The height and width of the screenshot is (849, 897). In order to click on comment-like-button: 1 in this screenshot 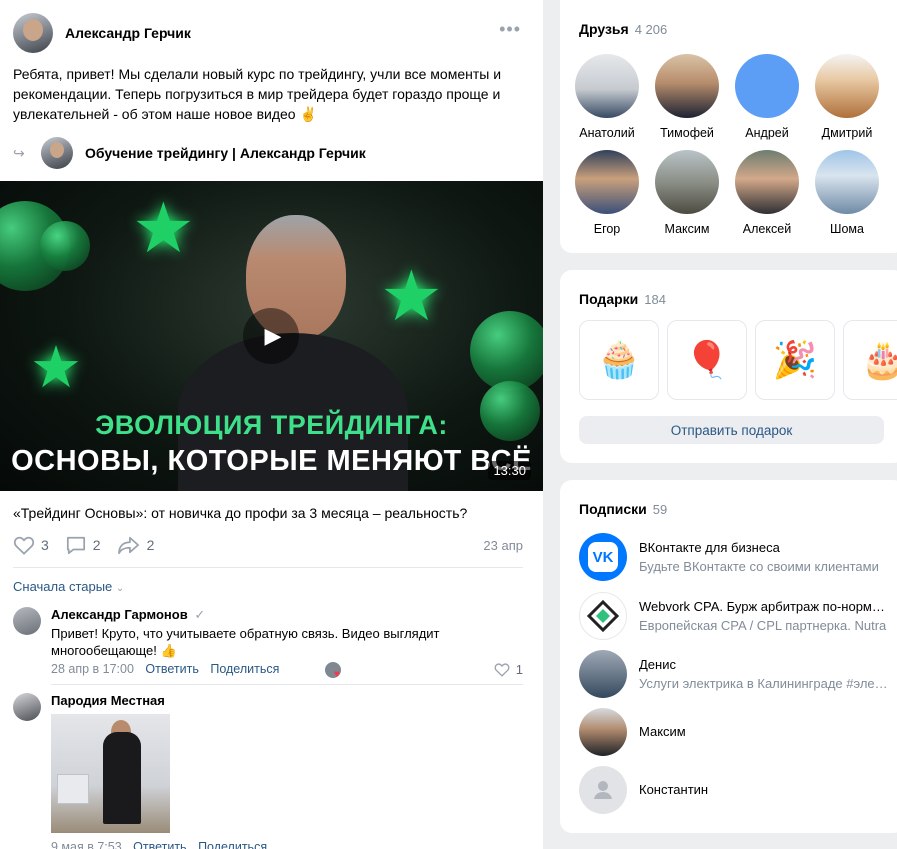, I will do `click(508, 669)`.